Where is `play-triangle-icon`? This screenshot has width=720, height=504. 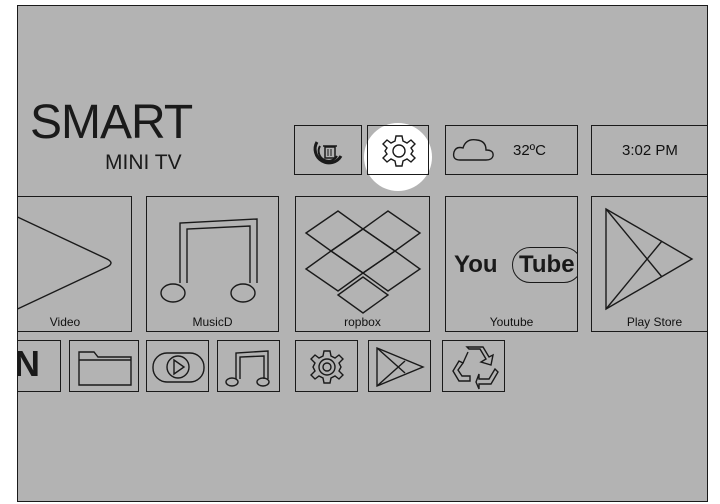
play-triangle-icon is located at coordinates (65, 263).